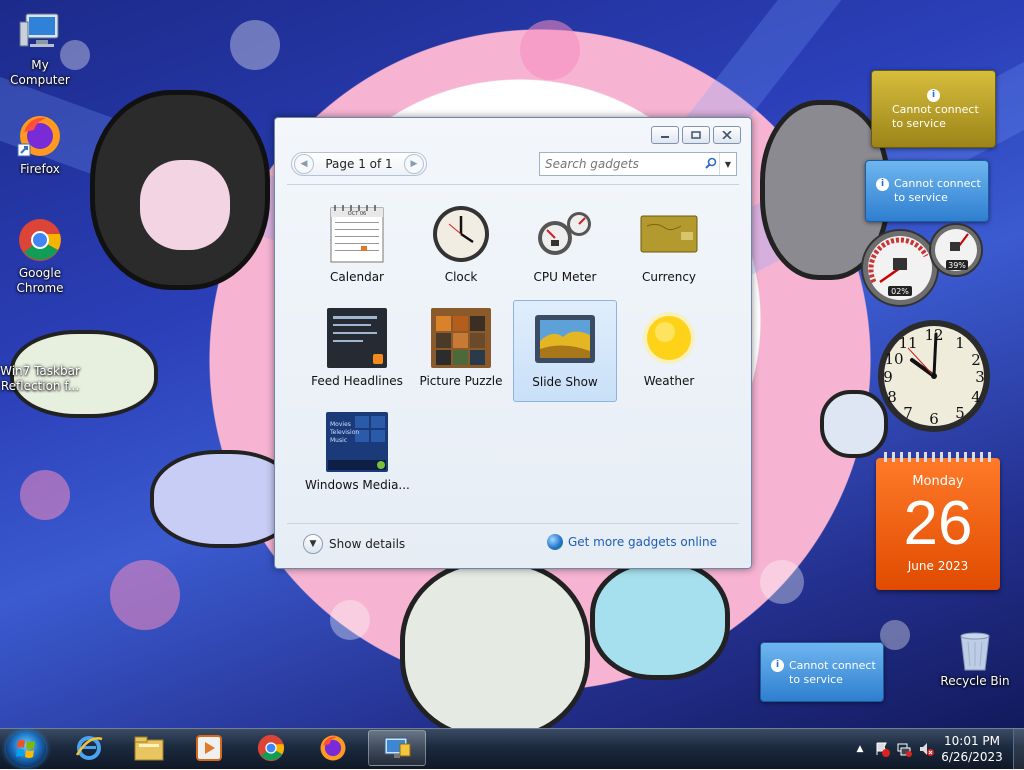 The height and width of the screenshot is (770, 1024). I want to click on taskbar: ▲ 10:01 PM 6/26/2023, so click(512, 748).